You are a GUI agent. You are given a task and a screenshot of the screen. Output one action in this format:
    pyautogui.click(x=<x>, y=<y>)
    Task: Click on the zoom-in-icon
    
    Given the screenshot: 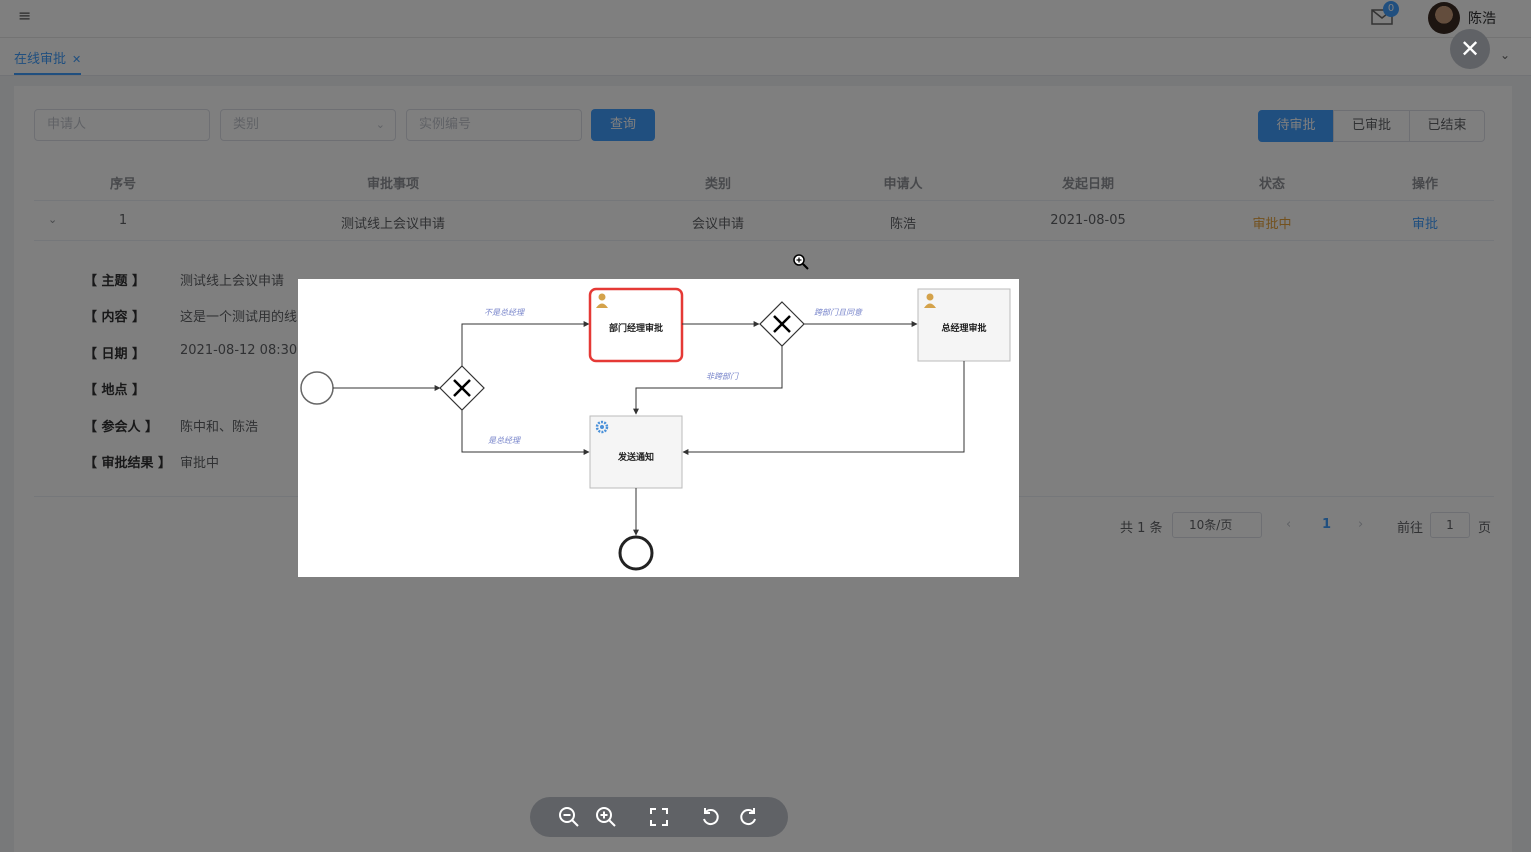 What is the action you would take?
    pyautogui.click(x=606, y=817)
    